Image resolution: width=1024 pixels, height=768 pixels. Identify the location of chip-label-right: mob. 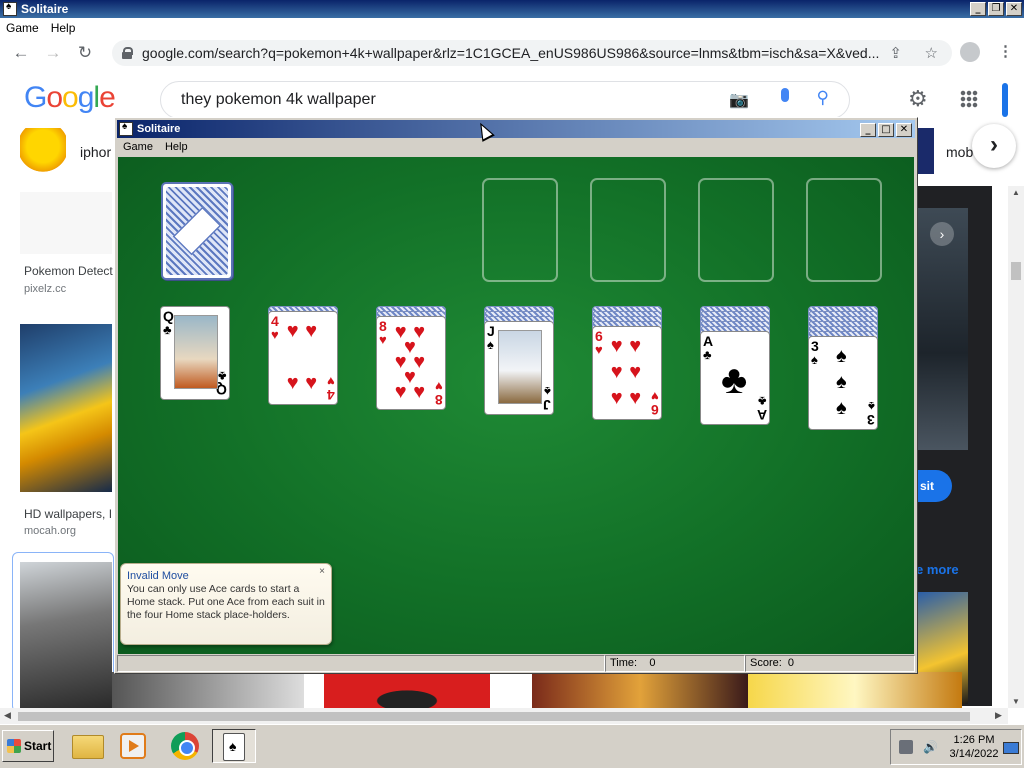
(959, 152).